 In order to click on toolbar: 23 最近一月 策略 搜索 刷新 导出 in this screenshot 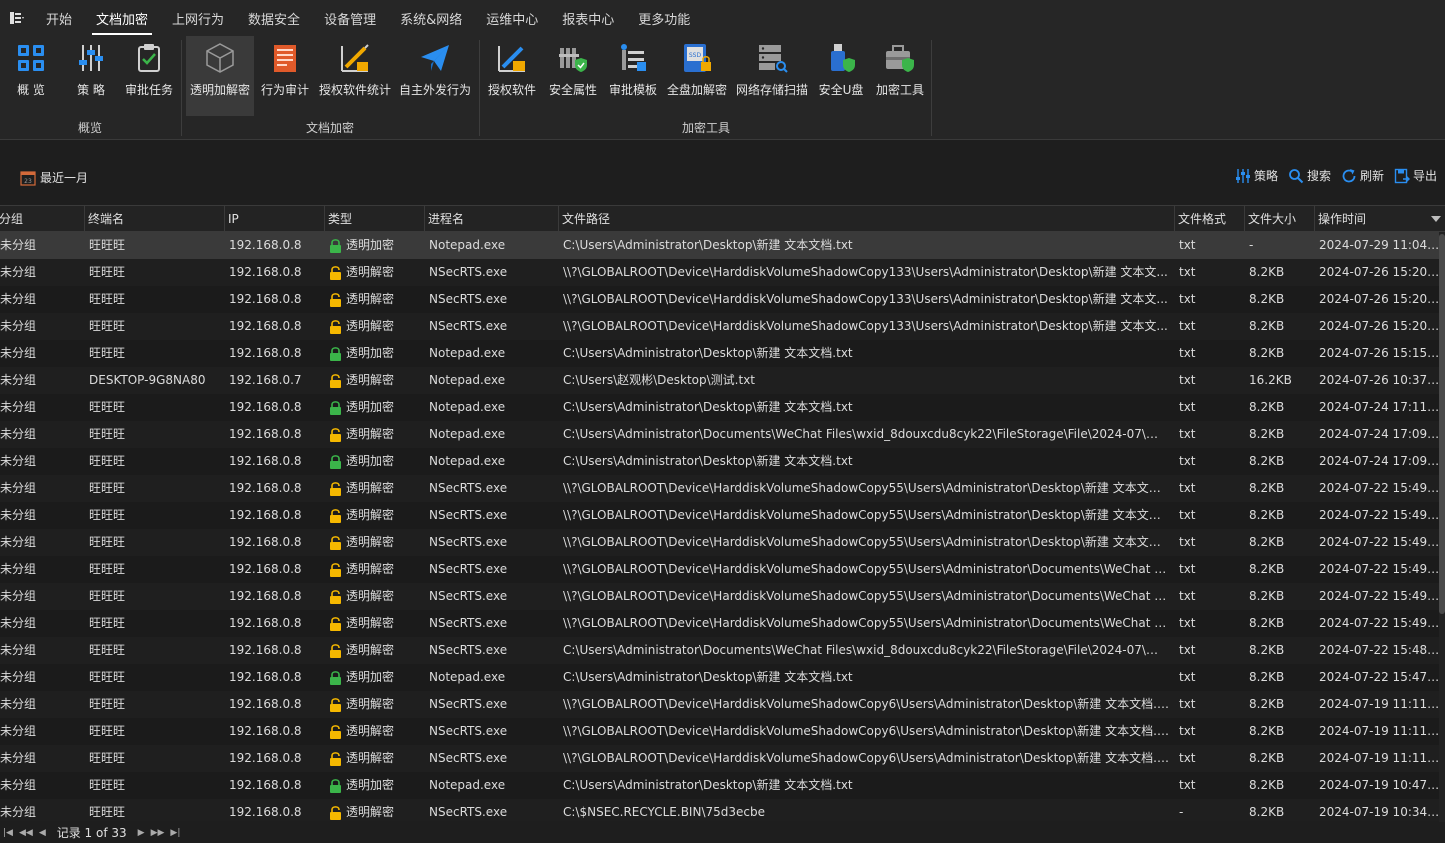, I will do `click(722, 173)`.